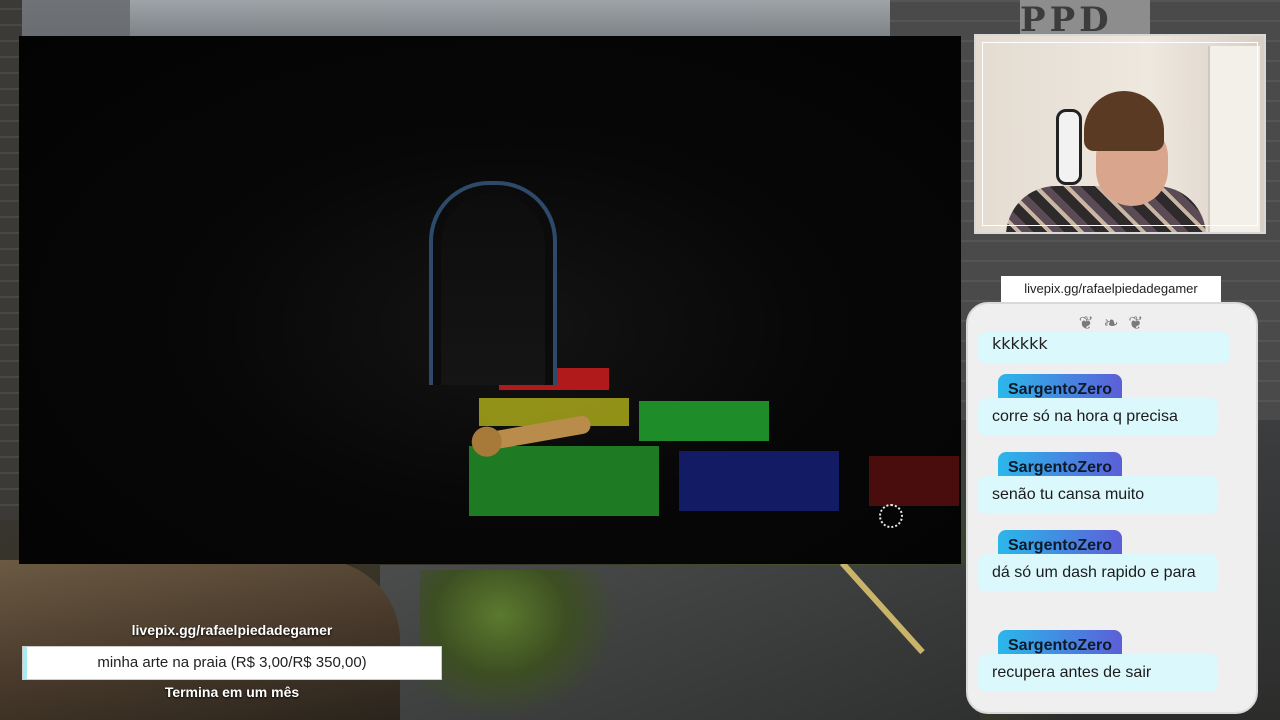  Describe the element at coordinates (1098, 673) in the screenshot. I see `chat-message-text: recupera antes de sair` at that location.